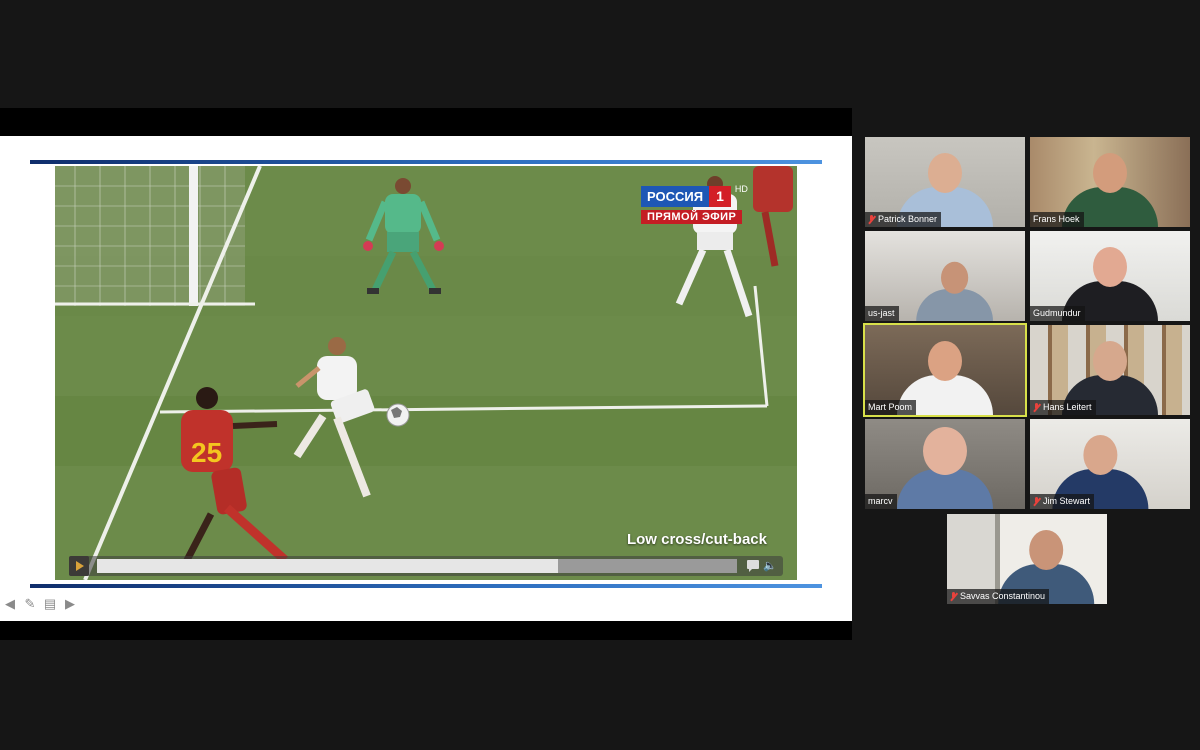  What do you see at coordinates (1110, 464) in the screenshot?
I see `participant-tile: Jim Stewart` at bounding box center [1110, 464].